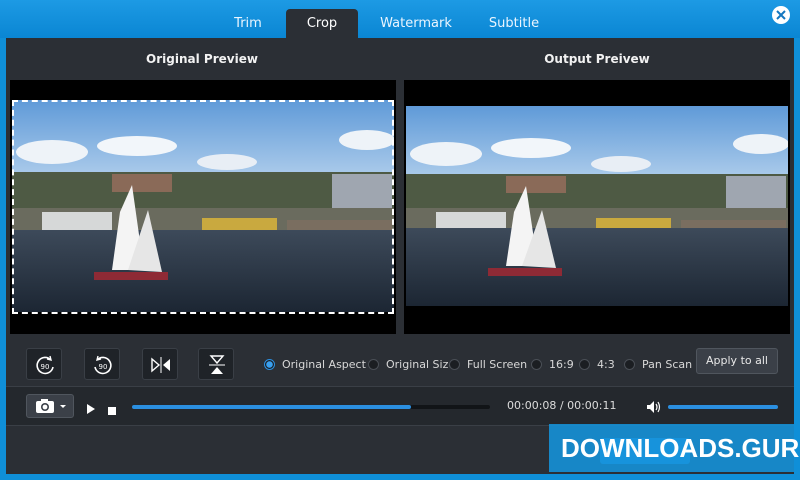 This screenshot has width=800, height=480. I want to click on flip-vertical-icon, so click(217, 364).